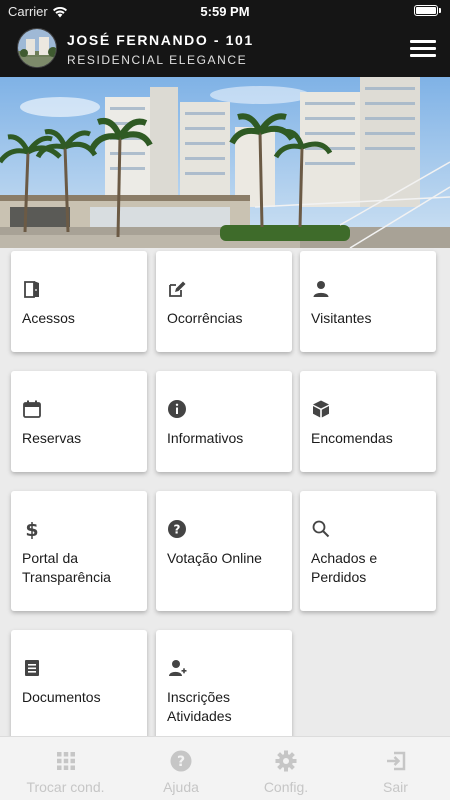 This screenshot has width=450, height=800. What do you see at coordinates (157, 60) in the screenshot?
I see `condo-name: RESIDENCIAL ELEGANCE` at bounding box center [157, 60].